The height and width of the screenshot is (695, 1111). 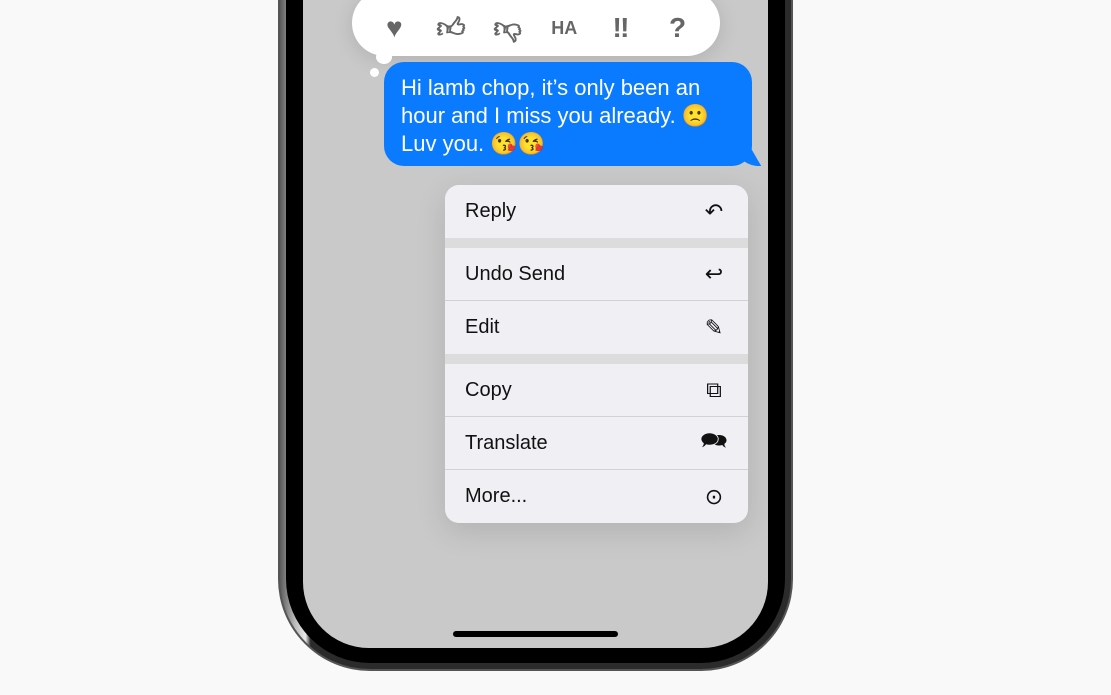 I want to click on more-icon: ⊙, so click(x=714, y=496).